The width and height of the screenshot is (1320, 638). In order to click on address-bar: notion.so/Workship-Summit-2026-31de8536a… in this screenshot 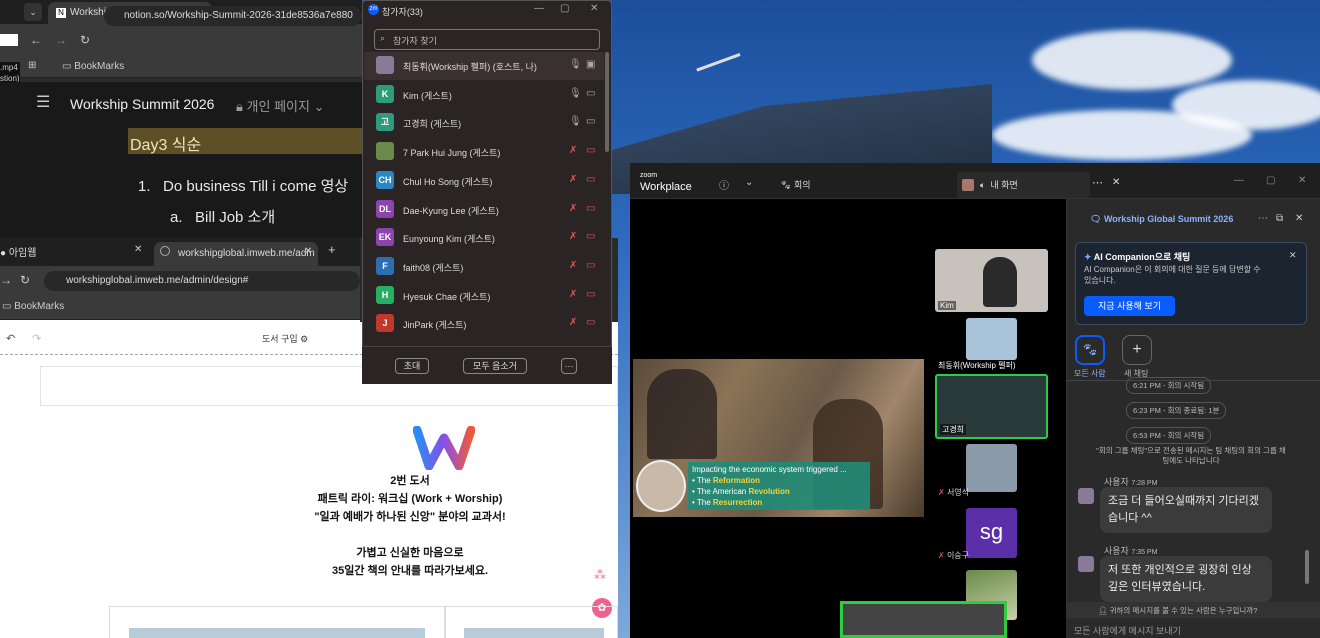, I will do `click(233, 16)`.